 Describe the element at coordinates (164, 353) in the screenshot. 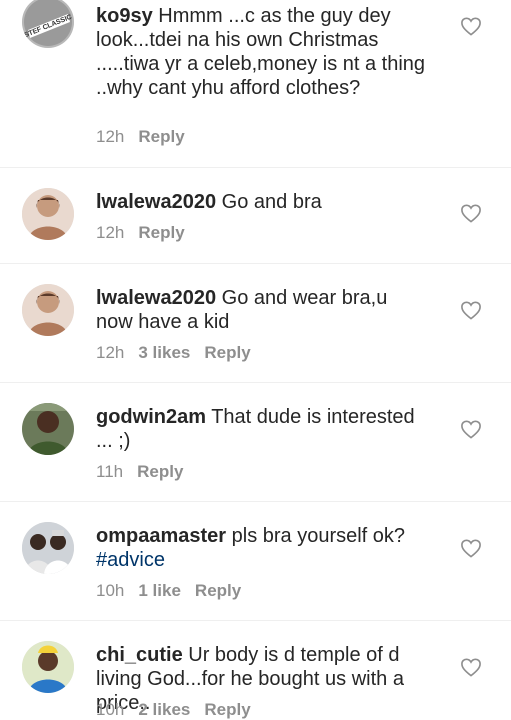

I see `likes-count: 3 likes` at that location.